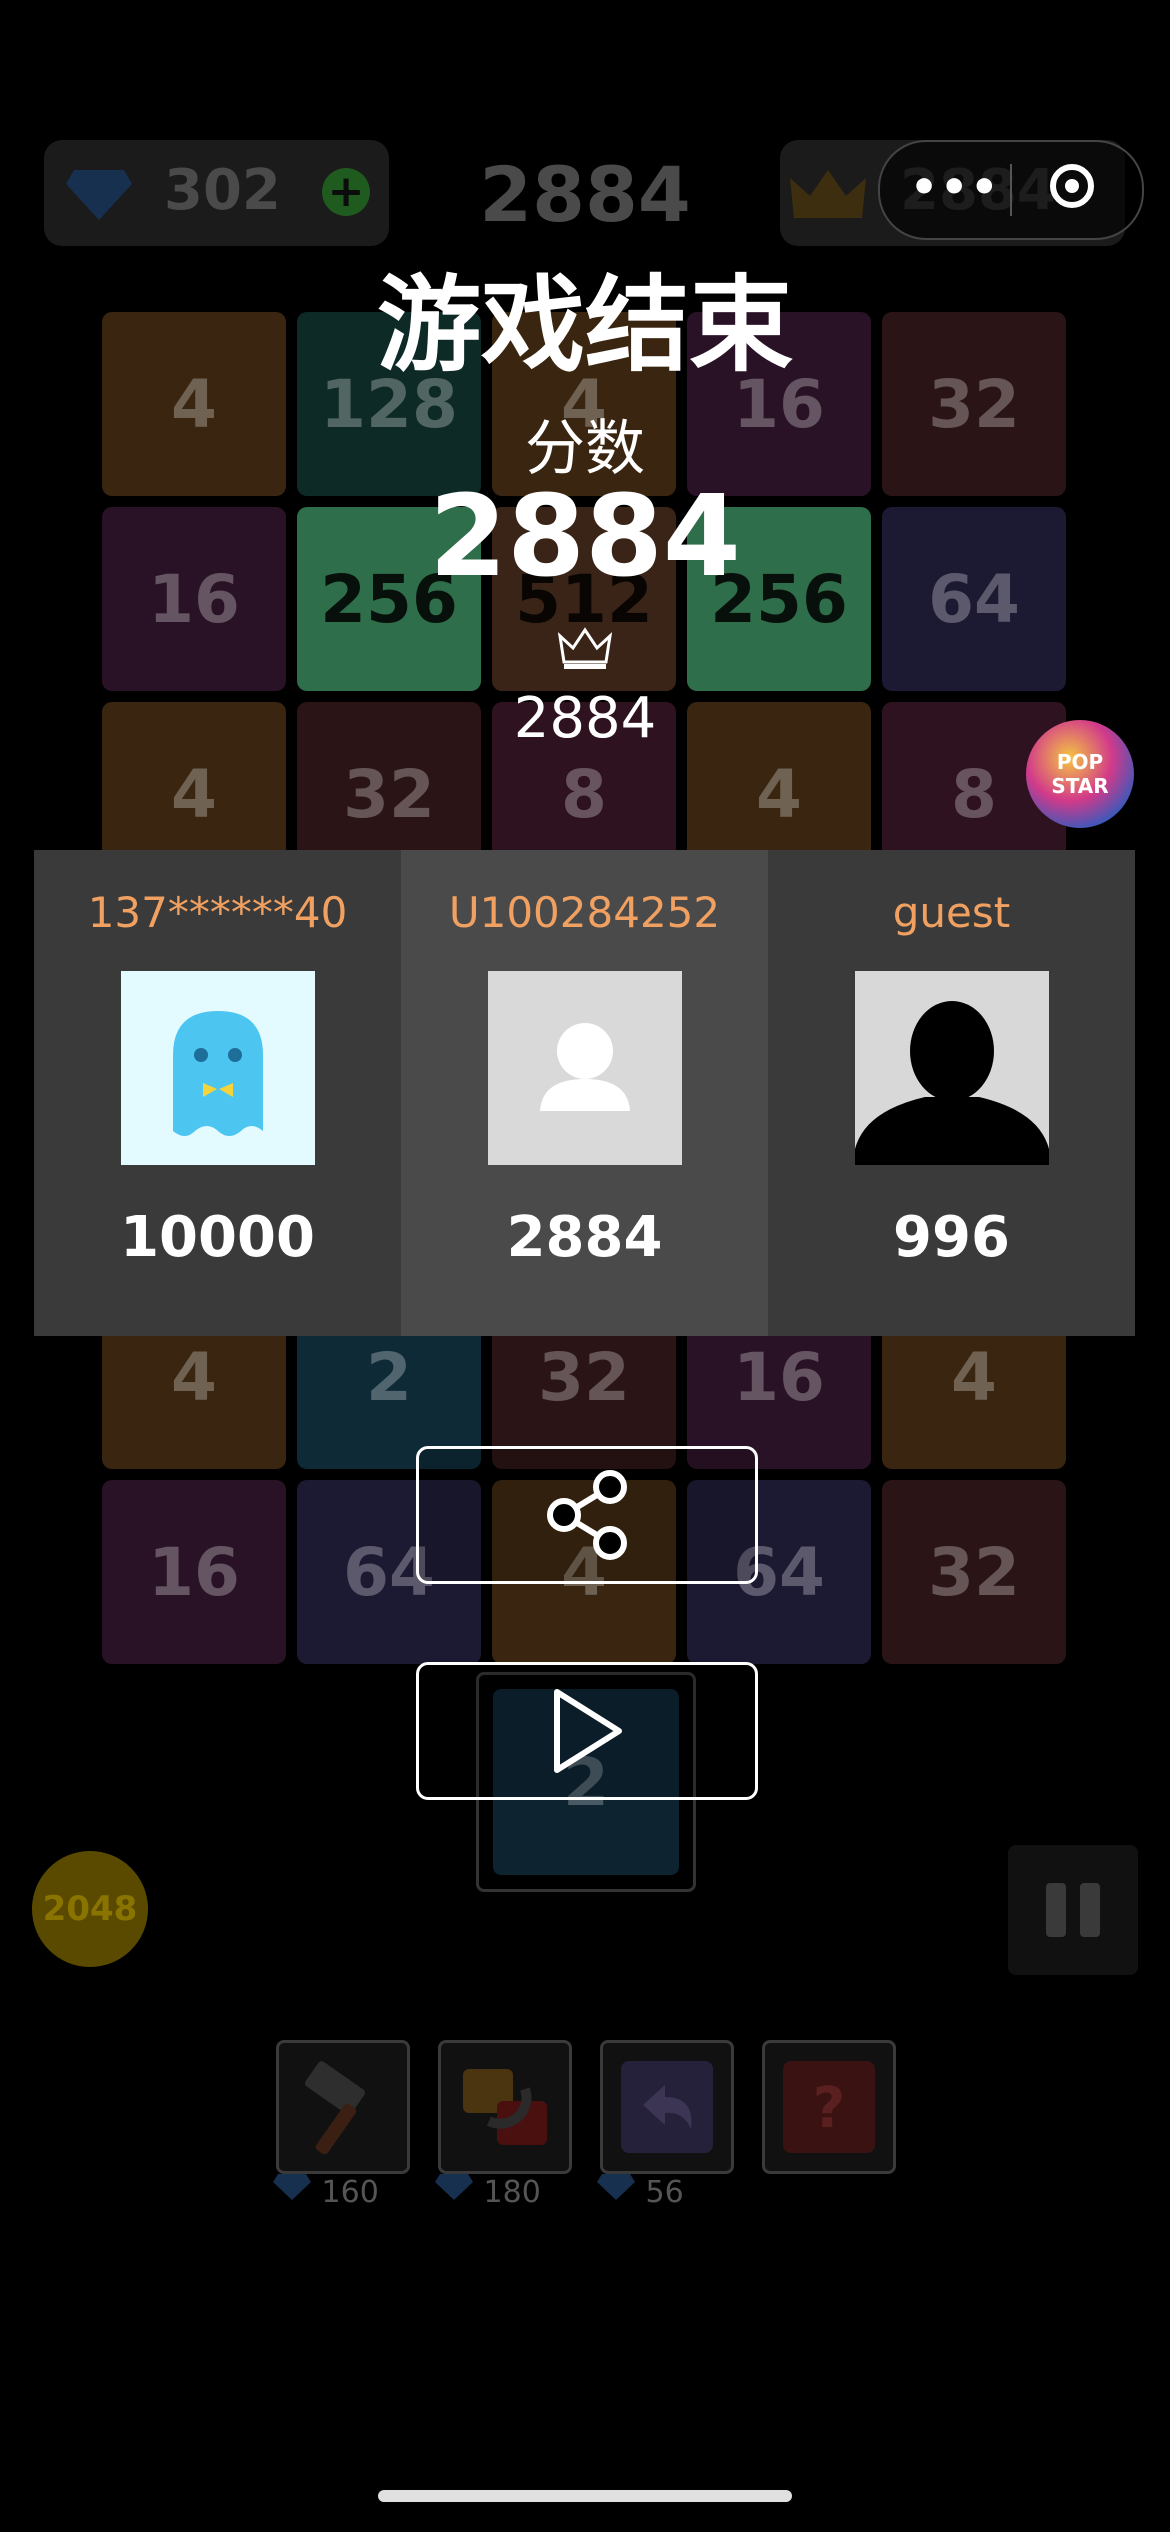 The height and width of the screenshot is (2532, 1170). I want to click on silhouette-icon, so click(951, 1083).